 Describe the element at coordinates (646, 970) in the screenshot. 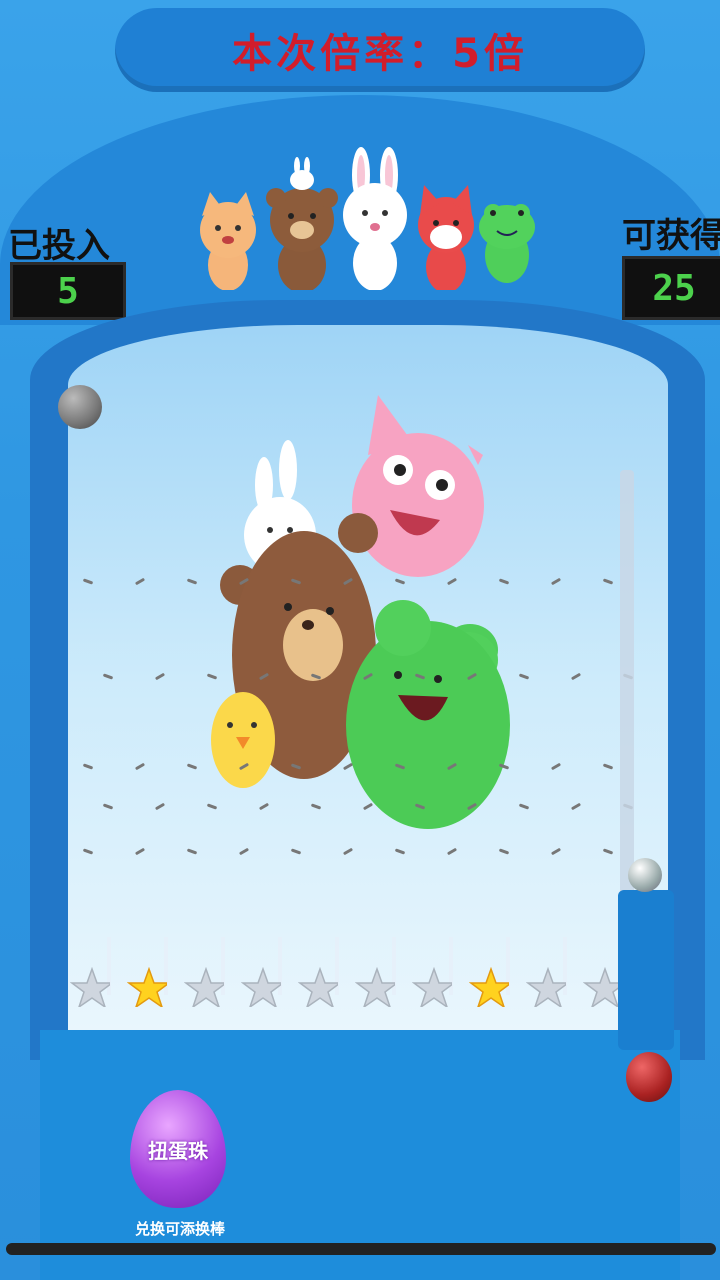

I see `launch-chute` at that location.